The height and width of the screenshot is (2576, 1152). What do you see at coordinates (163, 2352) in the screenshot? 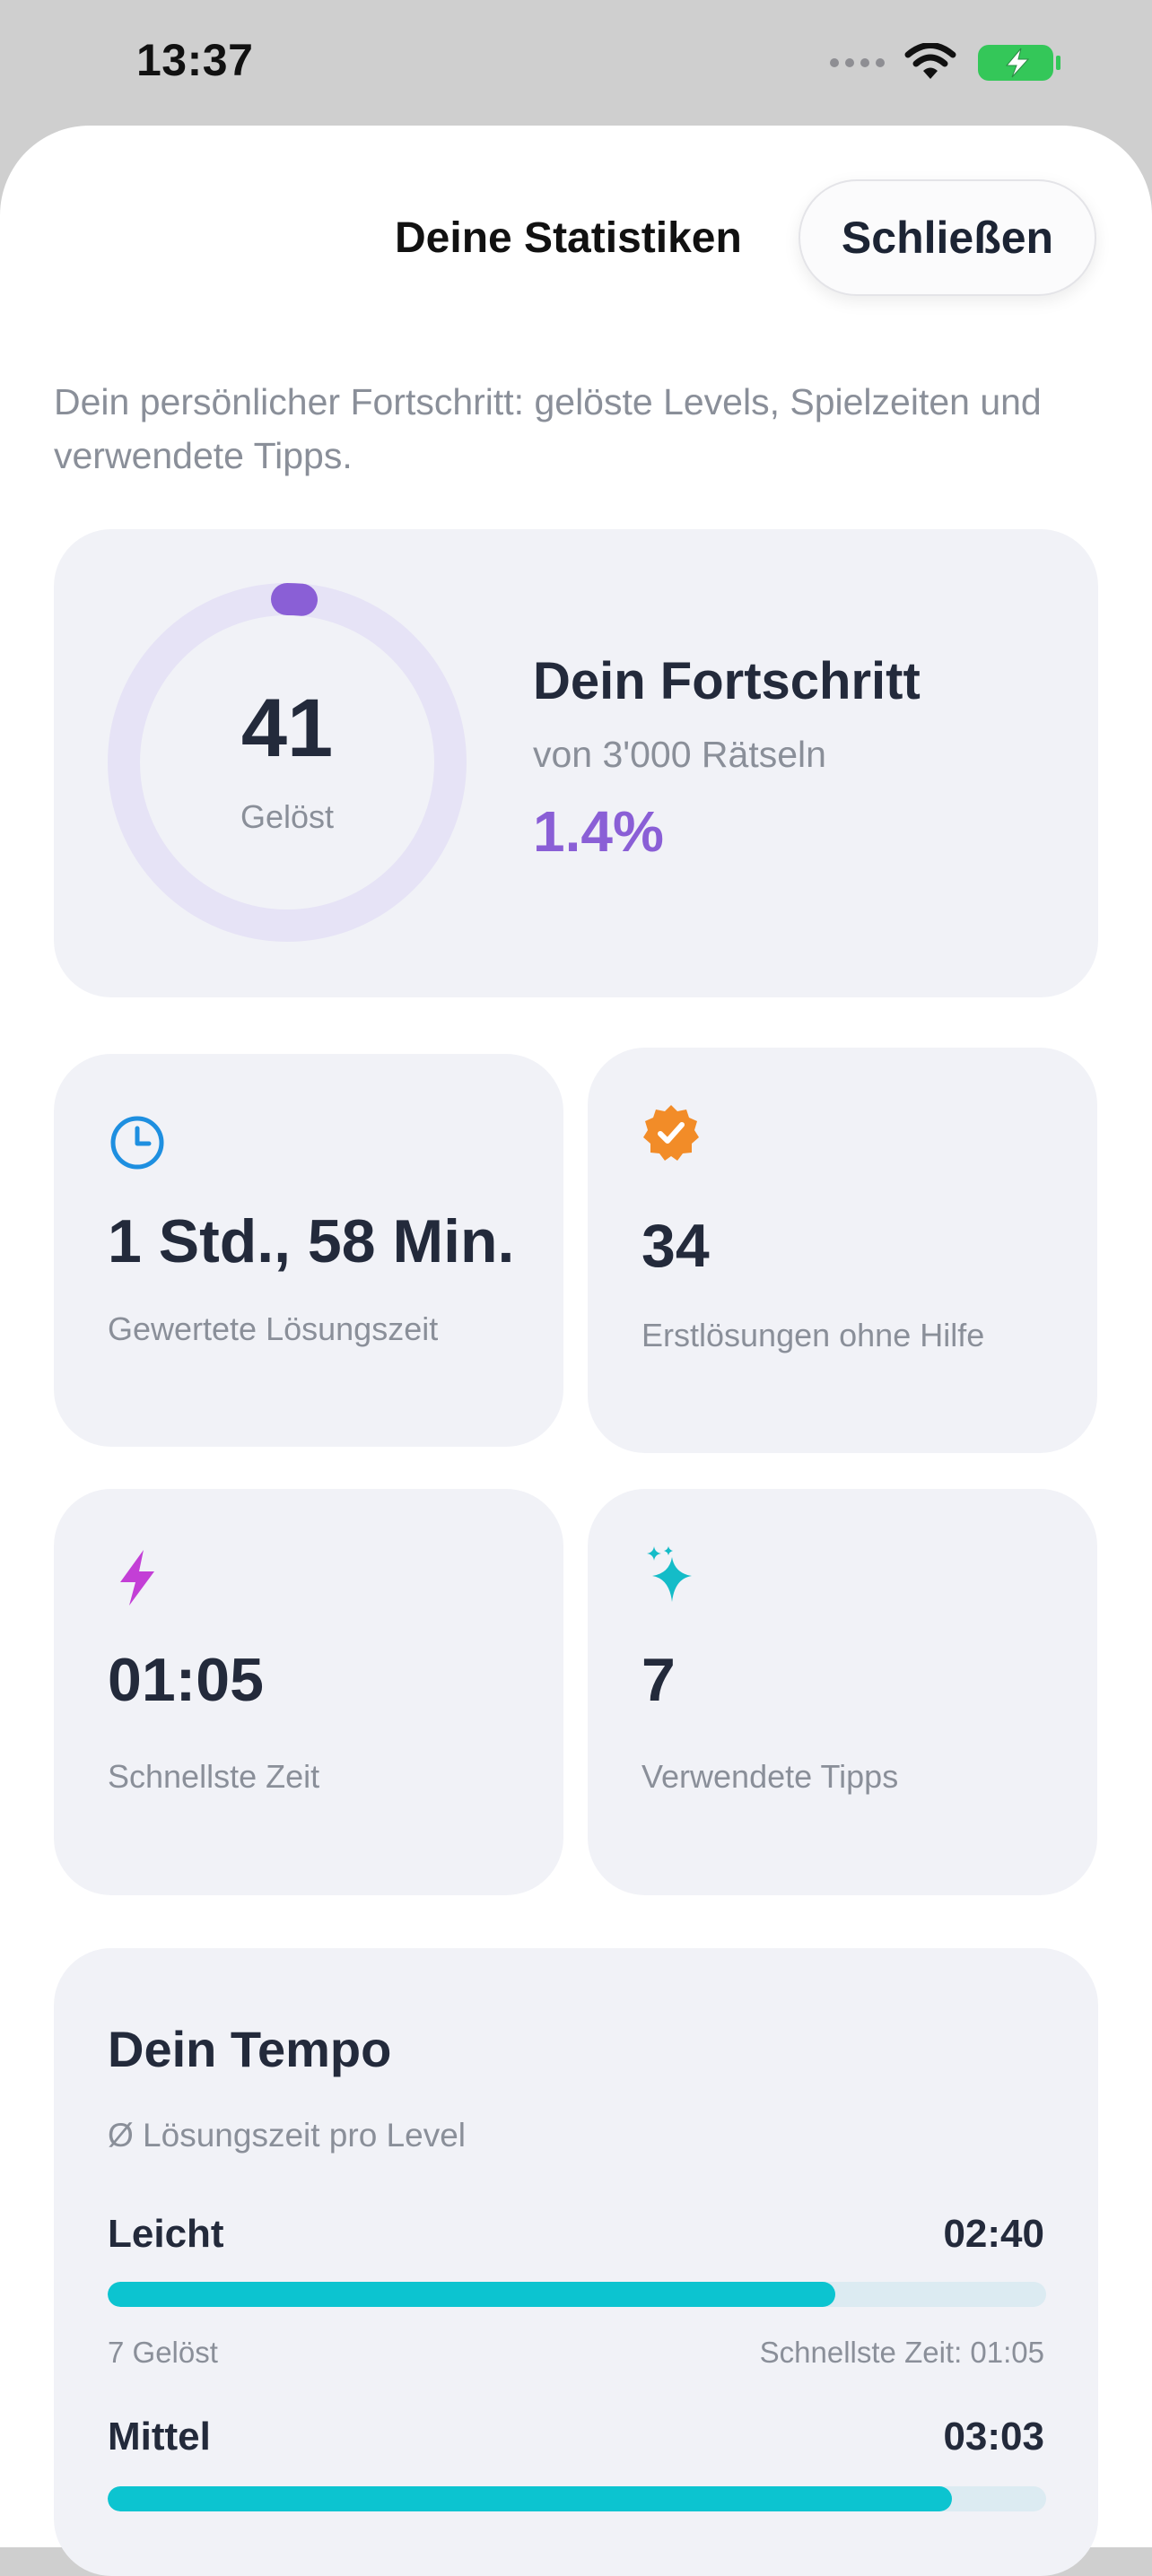
I see `difficulty-solved-count: 7 Gelöst` at bounding box center [163, 2352].